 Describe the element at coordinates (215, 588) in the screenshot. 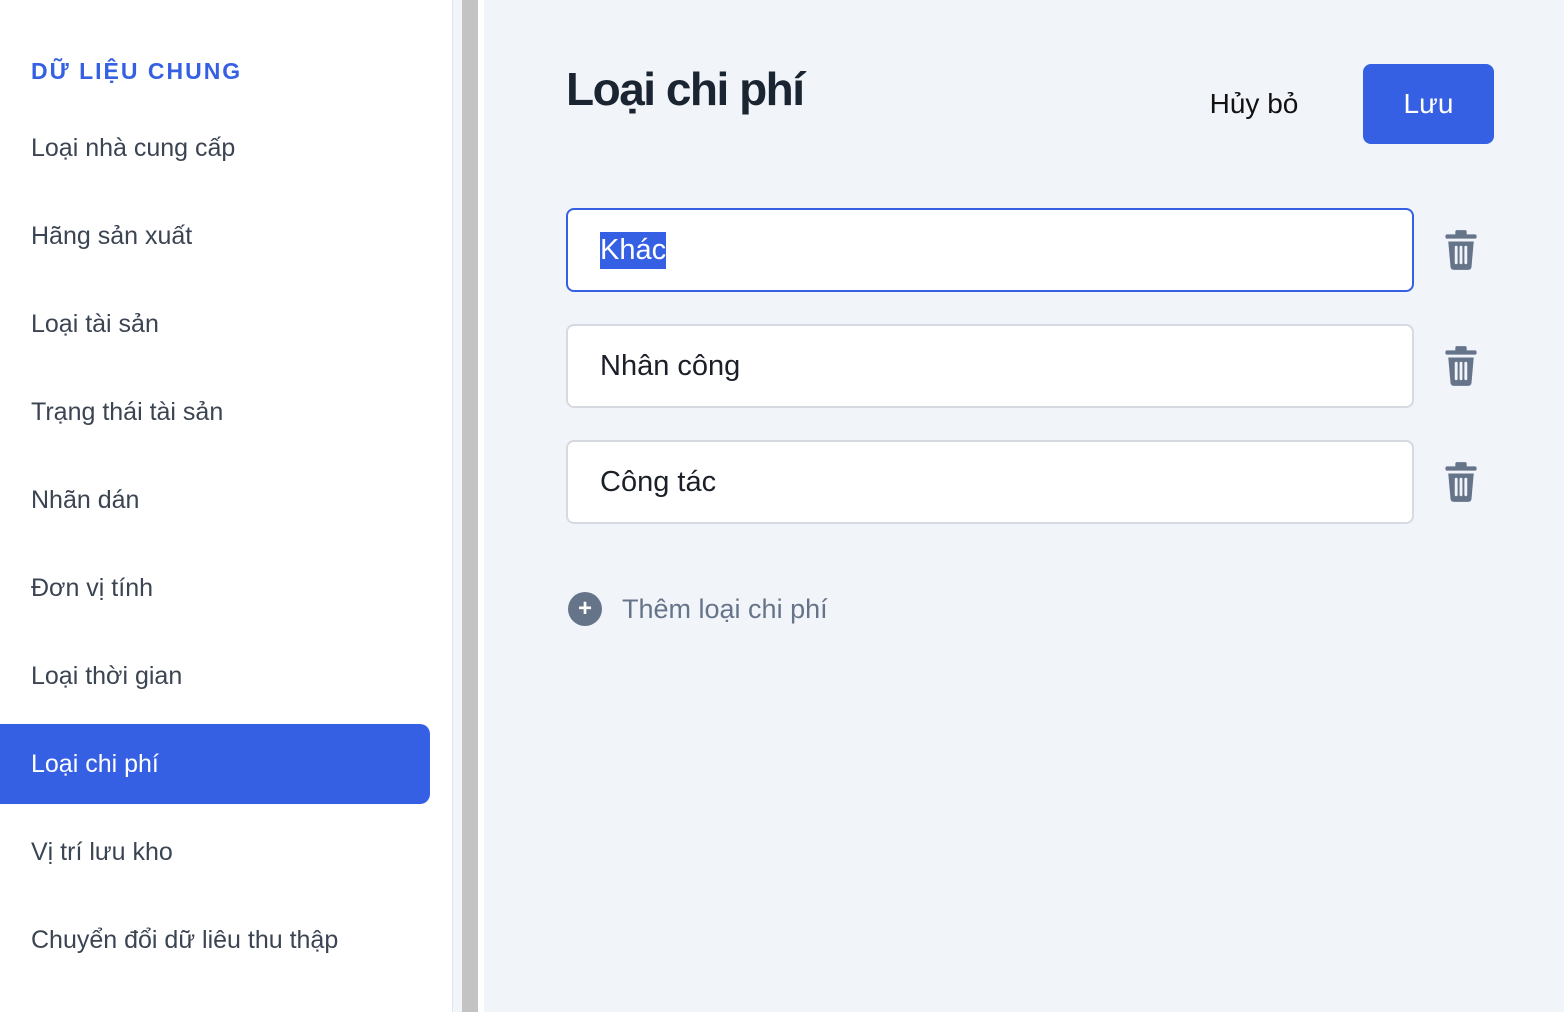

I see `sidebar-item-unit: Đơn vị tính` at that location.